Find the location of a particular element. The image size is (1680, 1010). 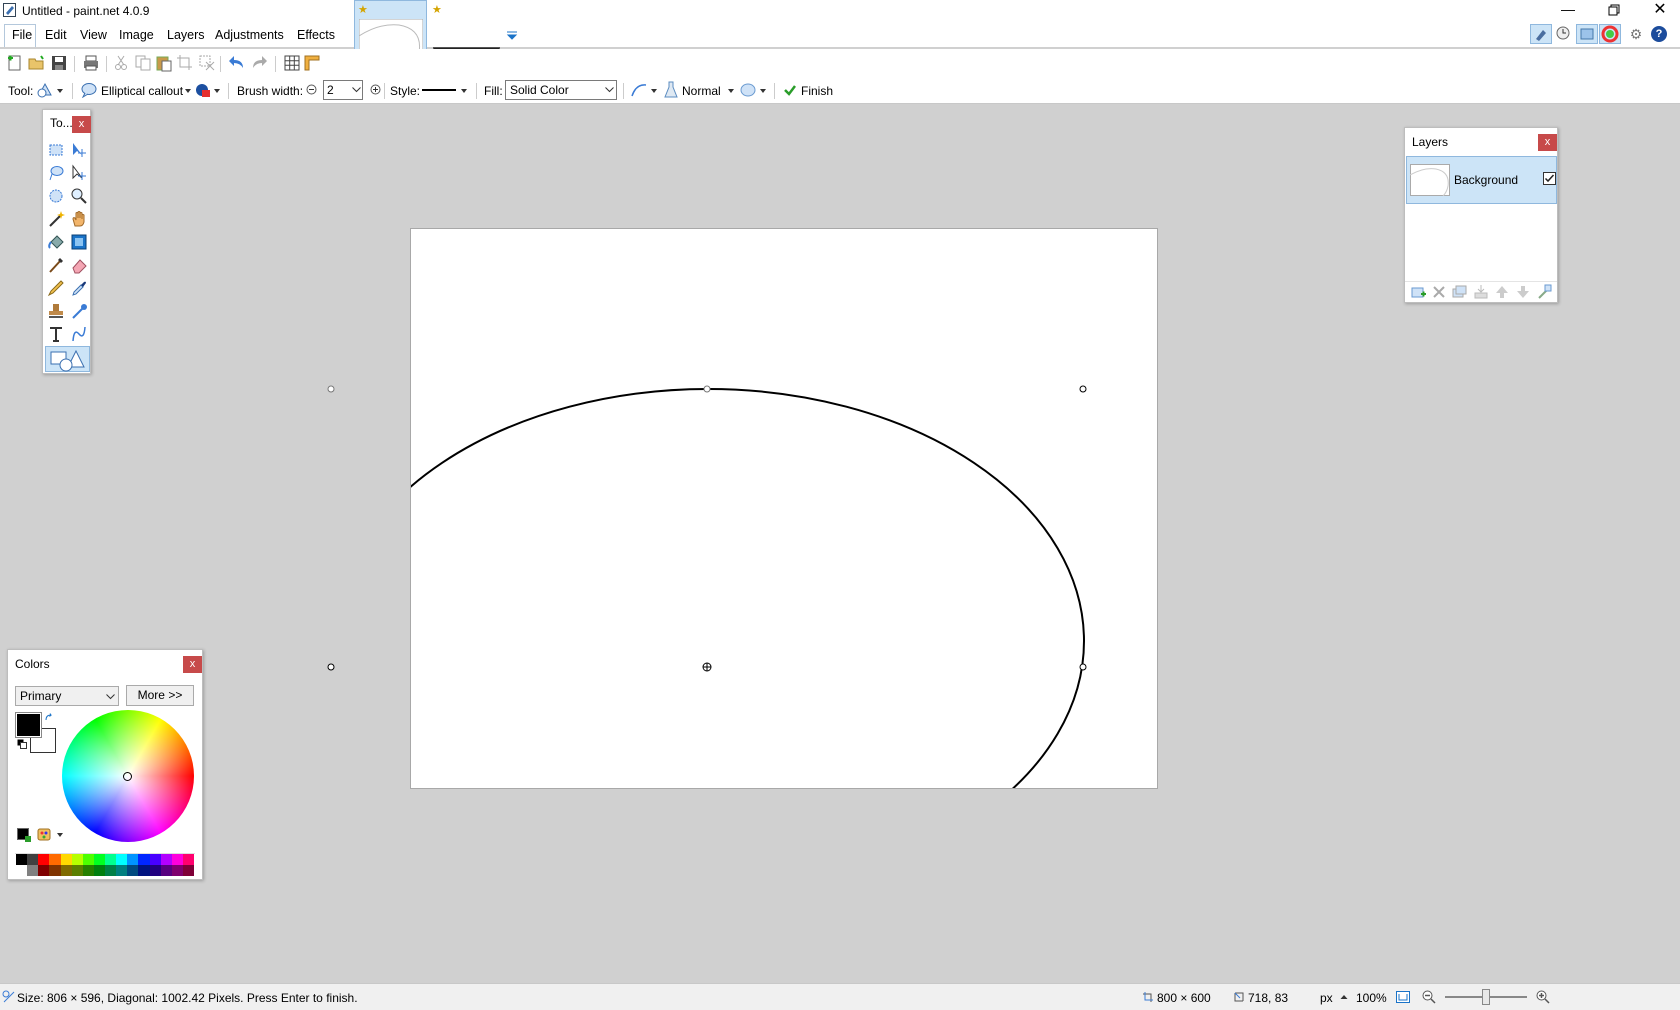

line-style-preview is located at coordinates (439, 90).